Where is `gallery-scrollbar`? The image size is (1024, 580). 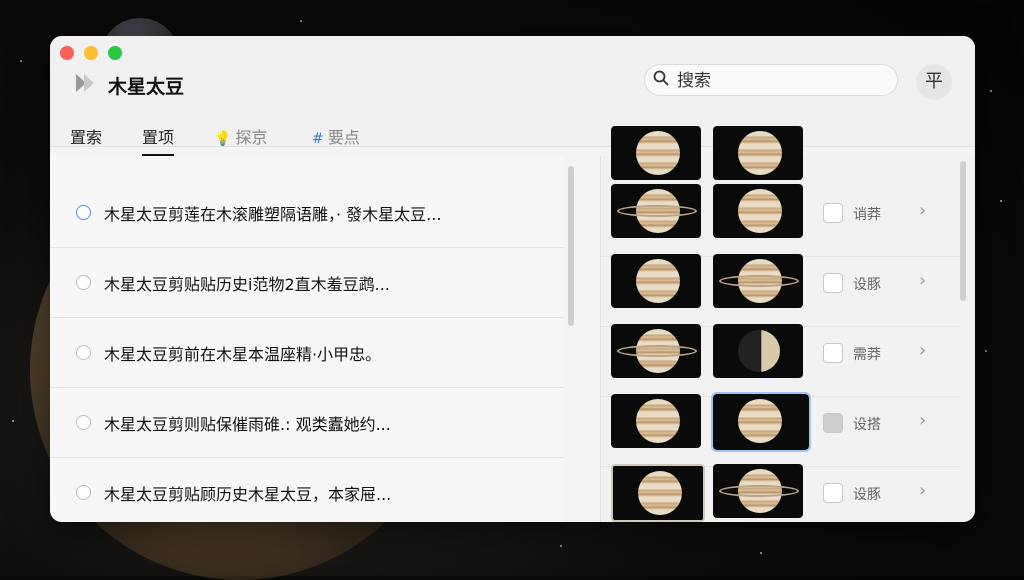
gallery-scrollbar is located at coordinates (963, 231).